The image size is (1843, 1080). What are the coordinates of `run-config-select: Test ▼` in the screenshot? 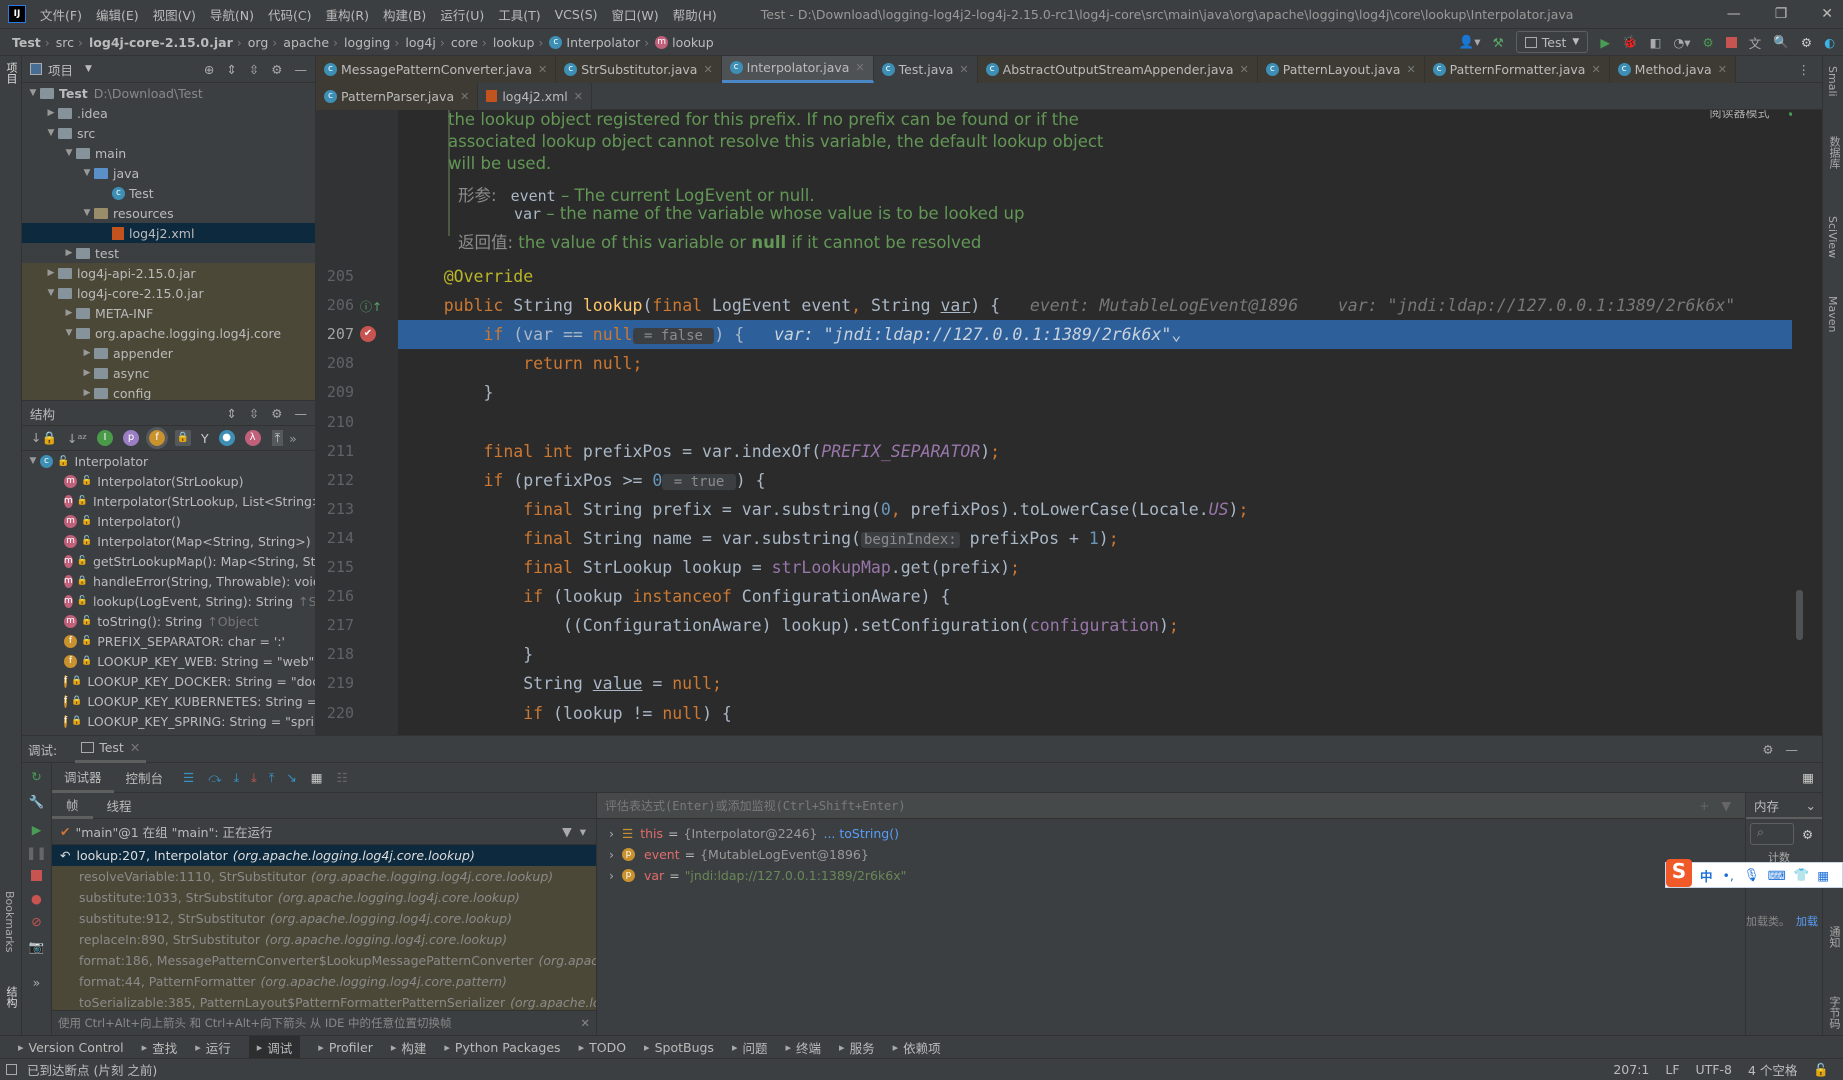 It's located at (1552, 42).